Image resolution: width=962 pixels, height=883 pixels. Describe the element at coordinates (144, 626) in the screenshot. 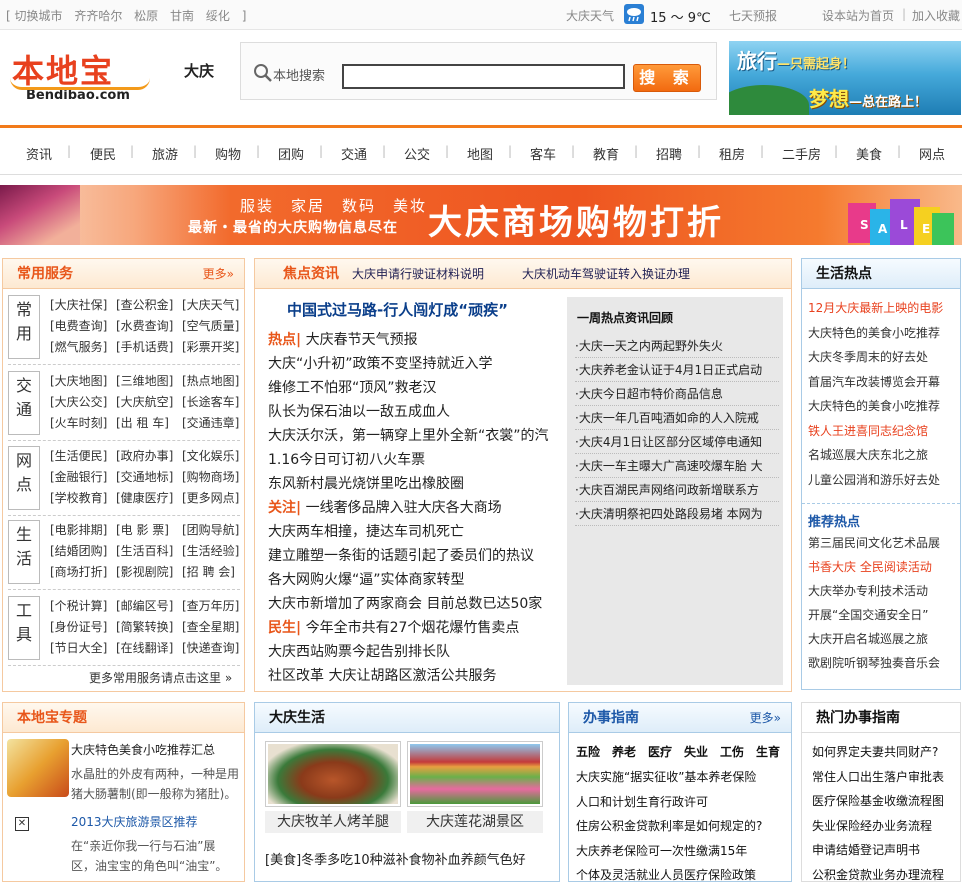

I see `service-link: [简繁转换]` at that location.